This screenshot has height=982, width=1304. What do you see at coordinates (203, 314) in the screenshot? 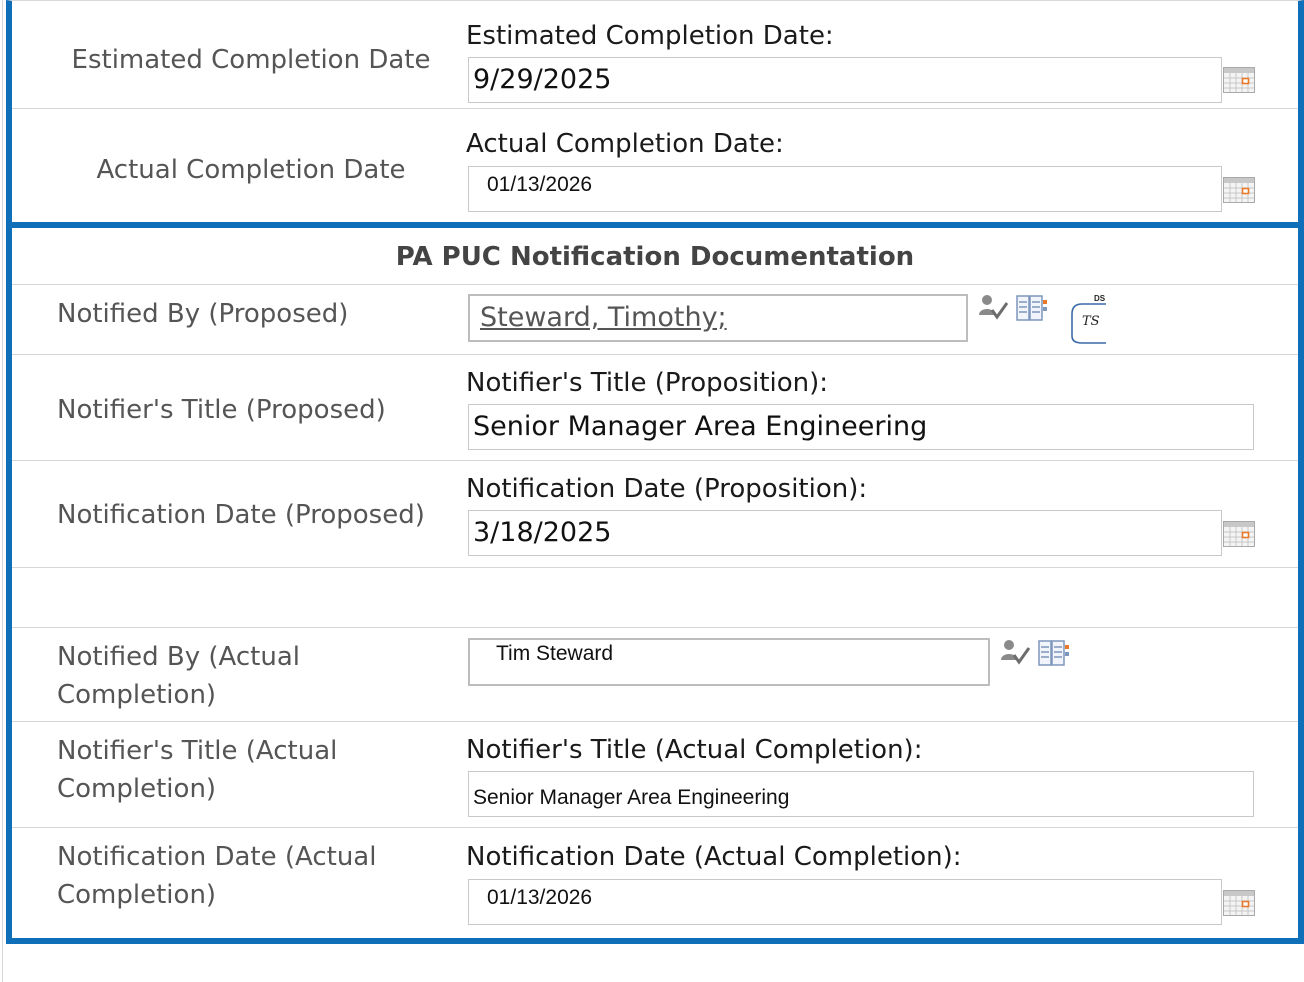
I see `notified-by-proposed-label: Notified By (Proposed)` at bounding box center [203, 314].